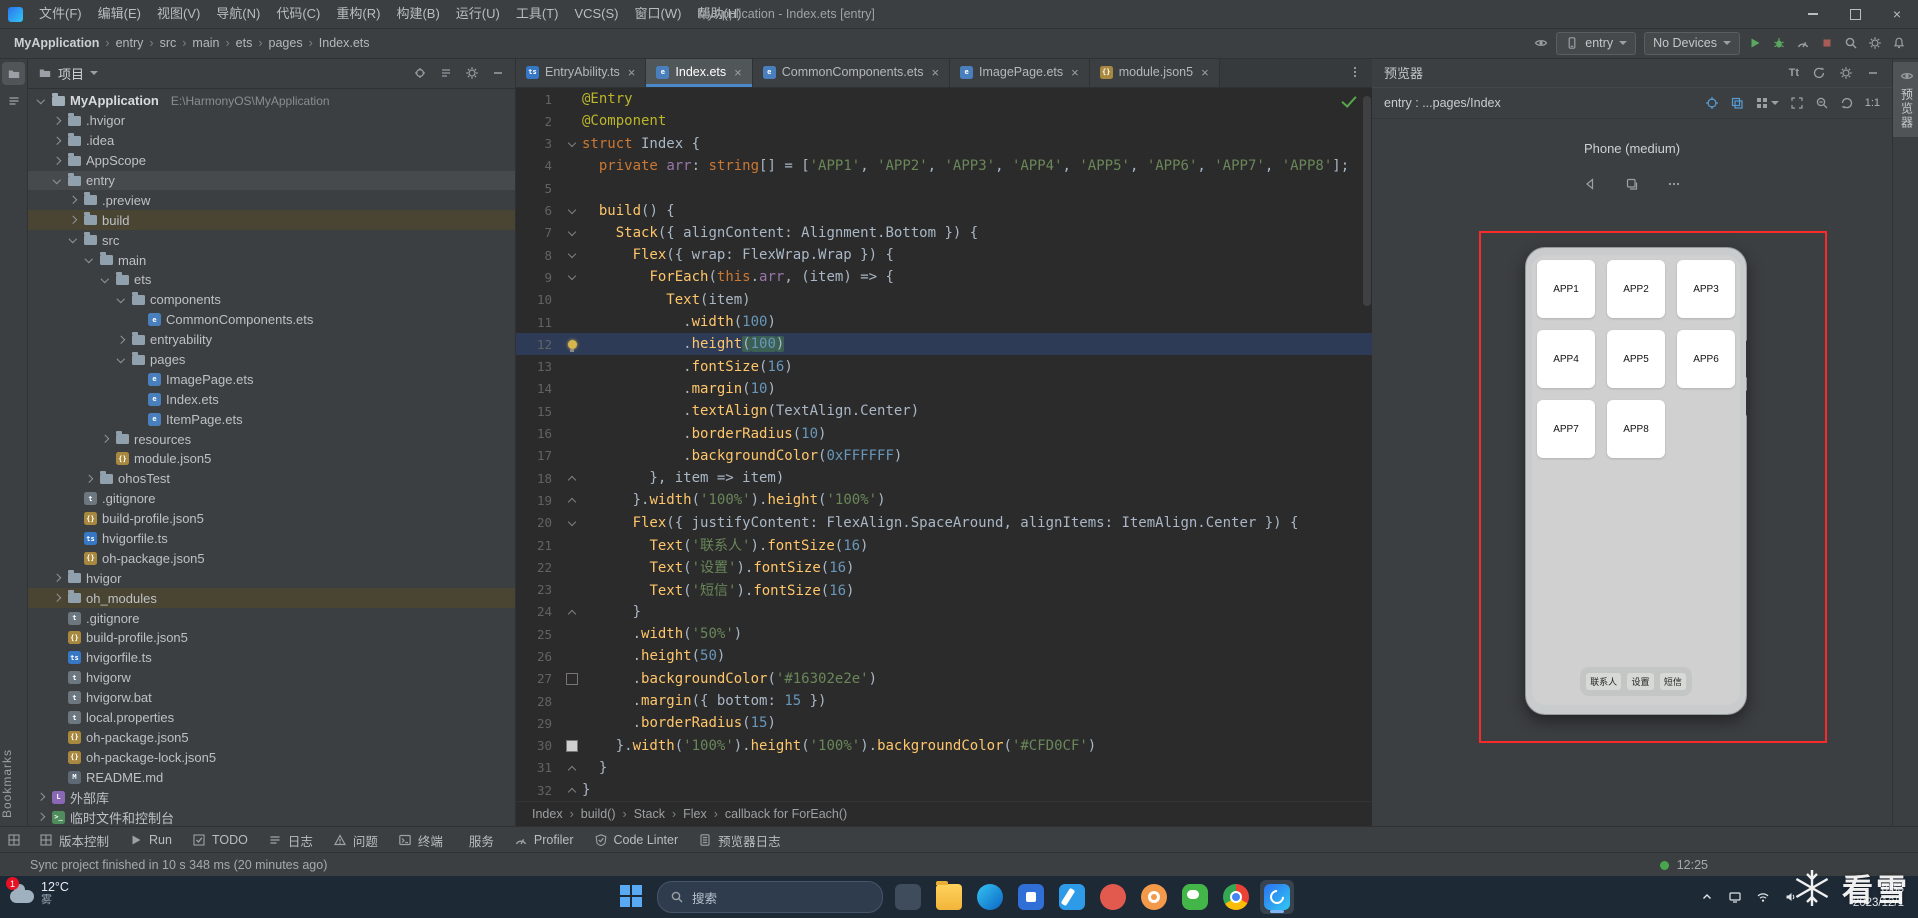 This screenshot has height=918, width=1918. Describe the element at coordinates (944, 366) in the screenshot. I see `code-line-13: 13 .fontSize(16)` at that location.